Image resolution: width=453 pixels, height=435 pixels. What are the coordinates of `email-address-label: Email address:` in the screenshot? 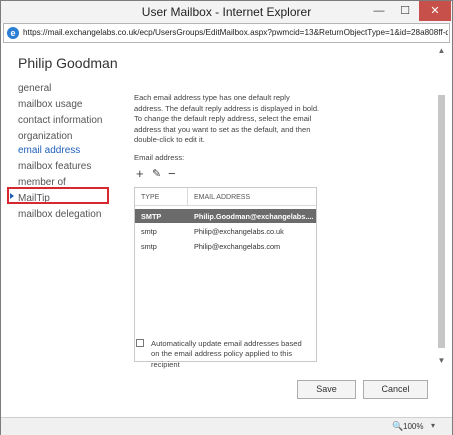 It's located at (159, 157).